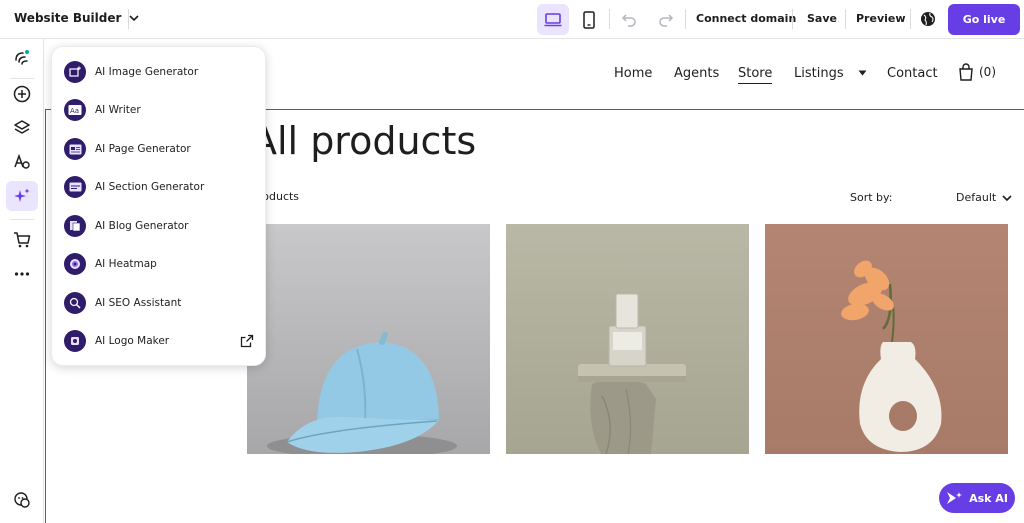 This screenshot has height=523, width=1024. Describe the element at coordinates (696, 73) in the screenshot. I see `nav-agents: Agents` at that location.